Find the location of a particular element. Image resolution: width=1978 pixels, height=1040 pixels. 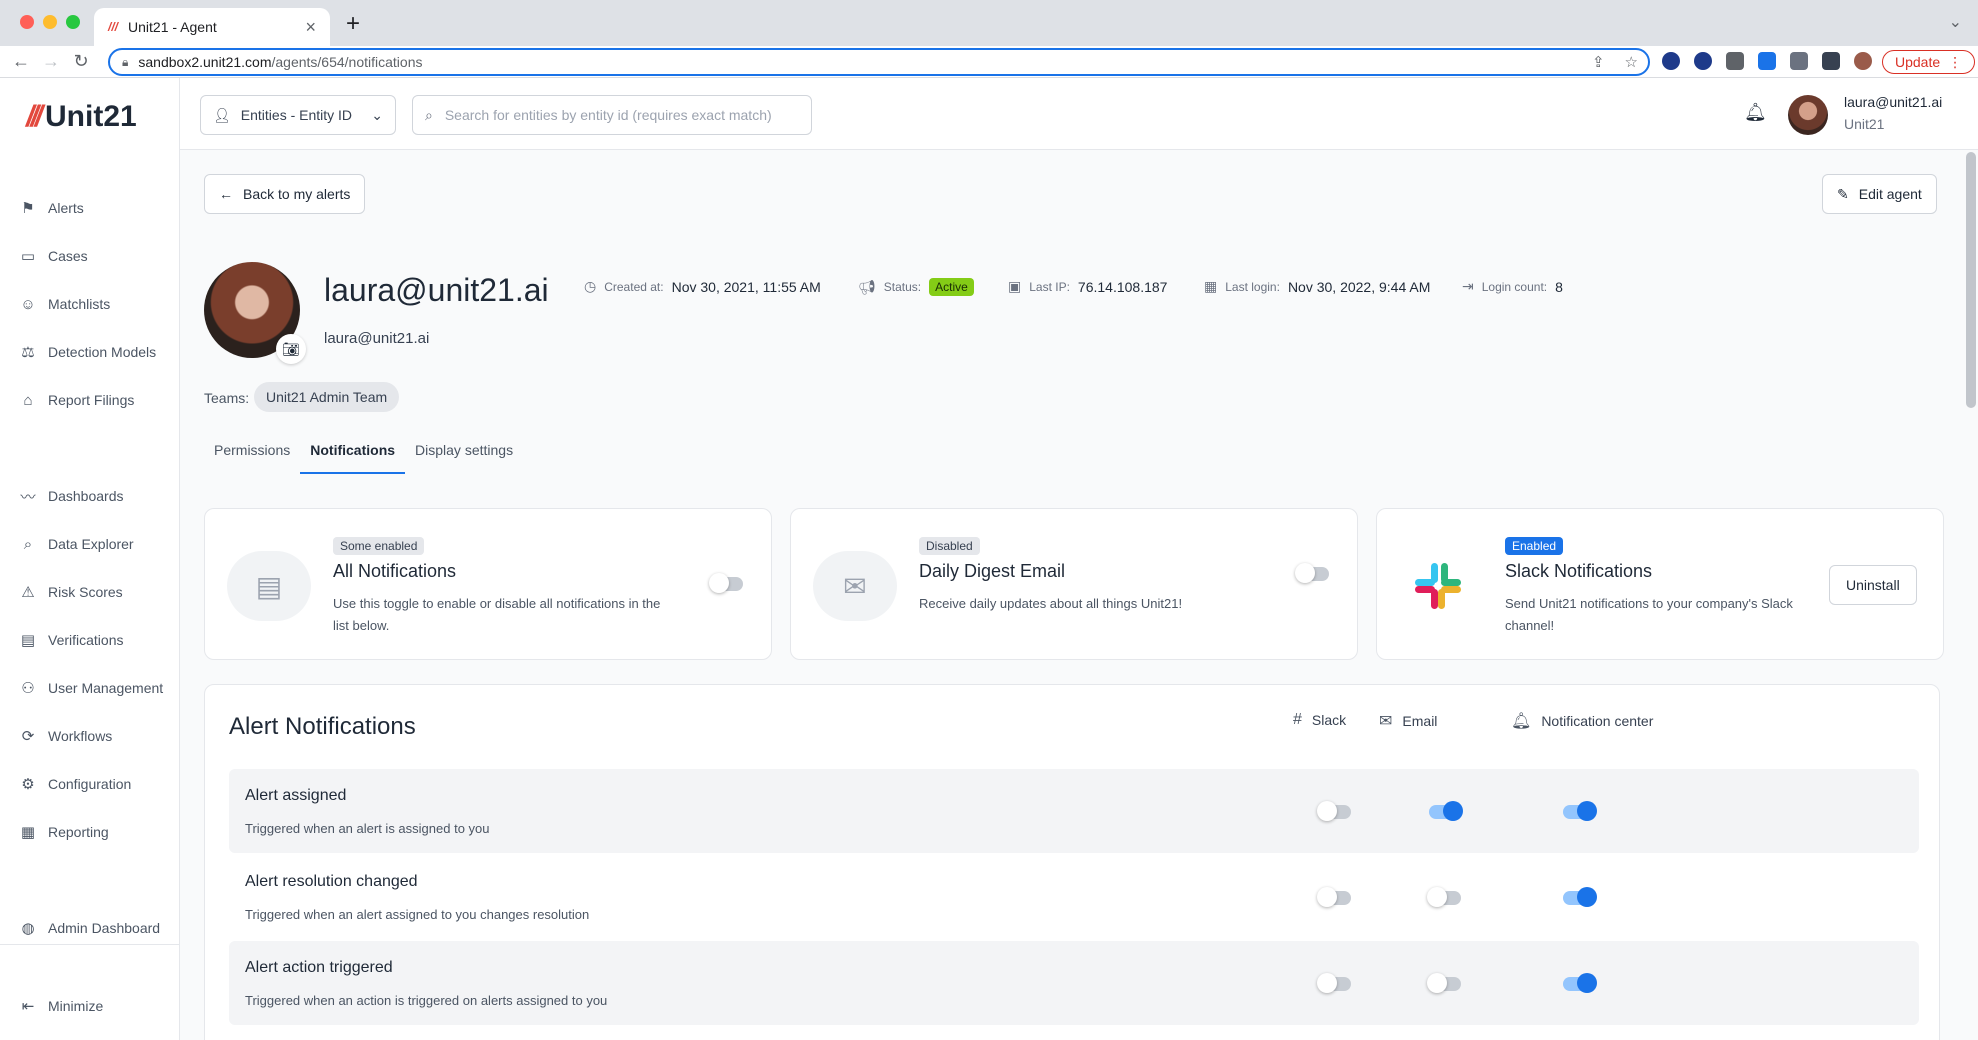

download-extension-icon is located at coordinates (1767, 61).